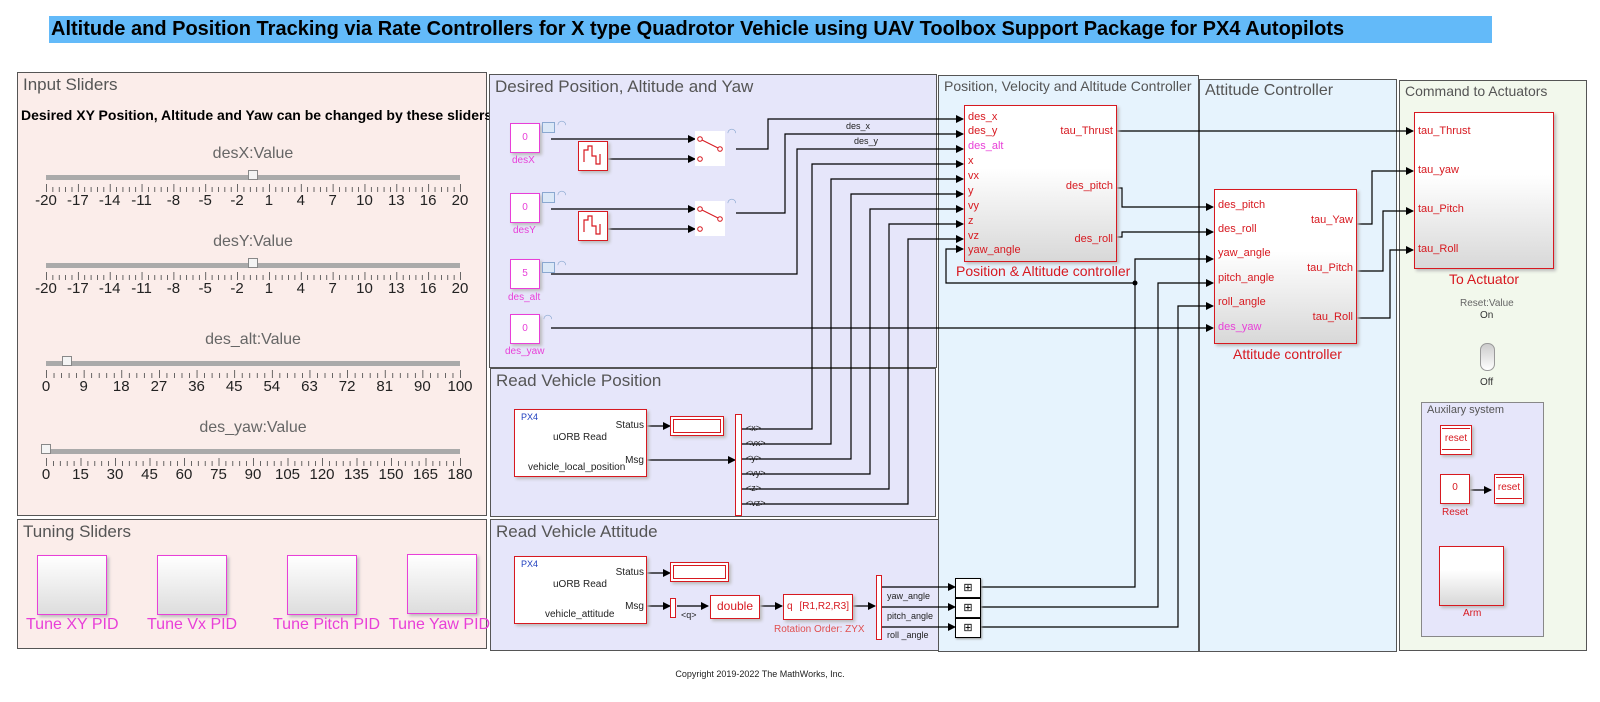 This screenshot has width=1600, height=702. Describe the element at coordinates (1484, 190) in the screenshot. I see `to-actuator-block: tau_Thrust tau_yaw tau_Pitch tau_Roll` at that location.